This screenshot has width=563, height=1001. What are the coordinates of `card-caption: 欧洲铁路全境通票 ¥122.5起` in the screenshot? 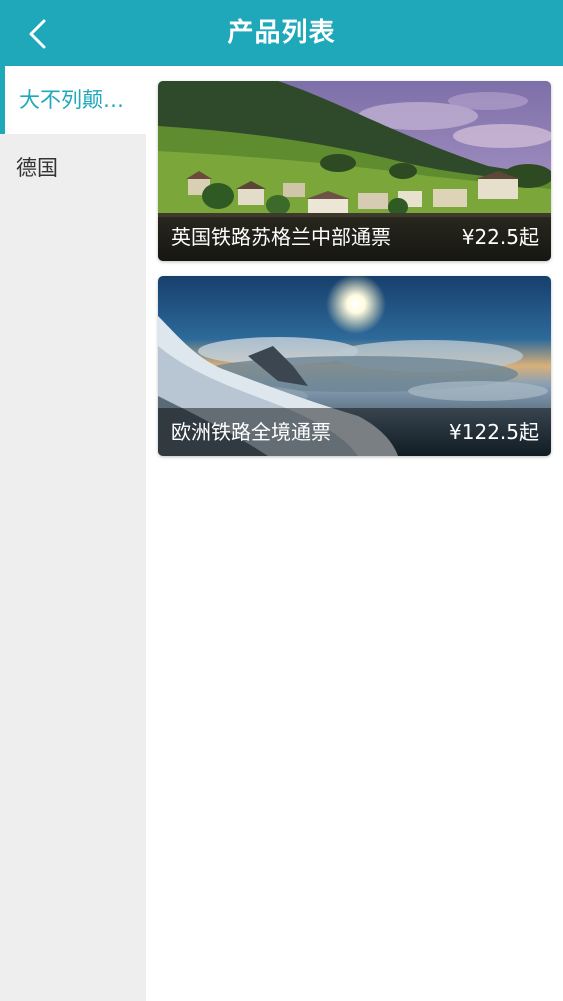 It's located at (354, 432).